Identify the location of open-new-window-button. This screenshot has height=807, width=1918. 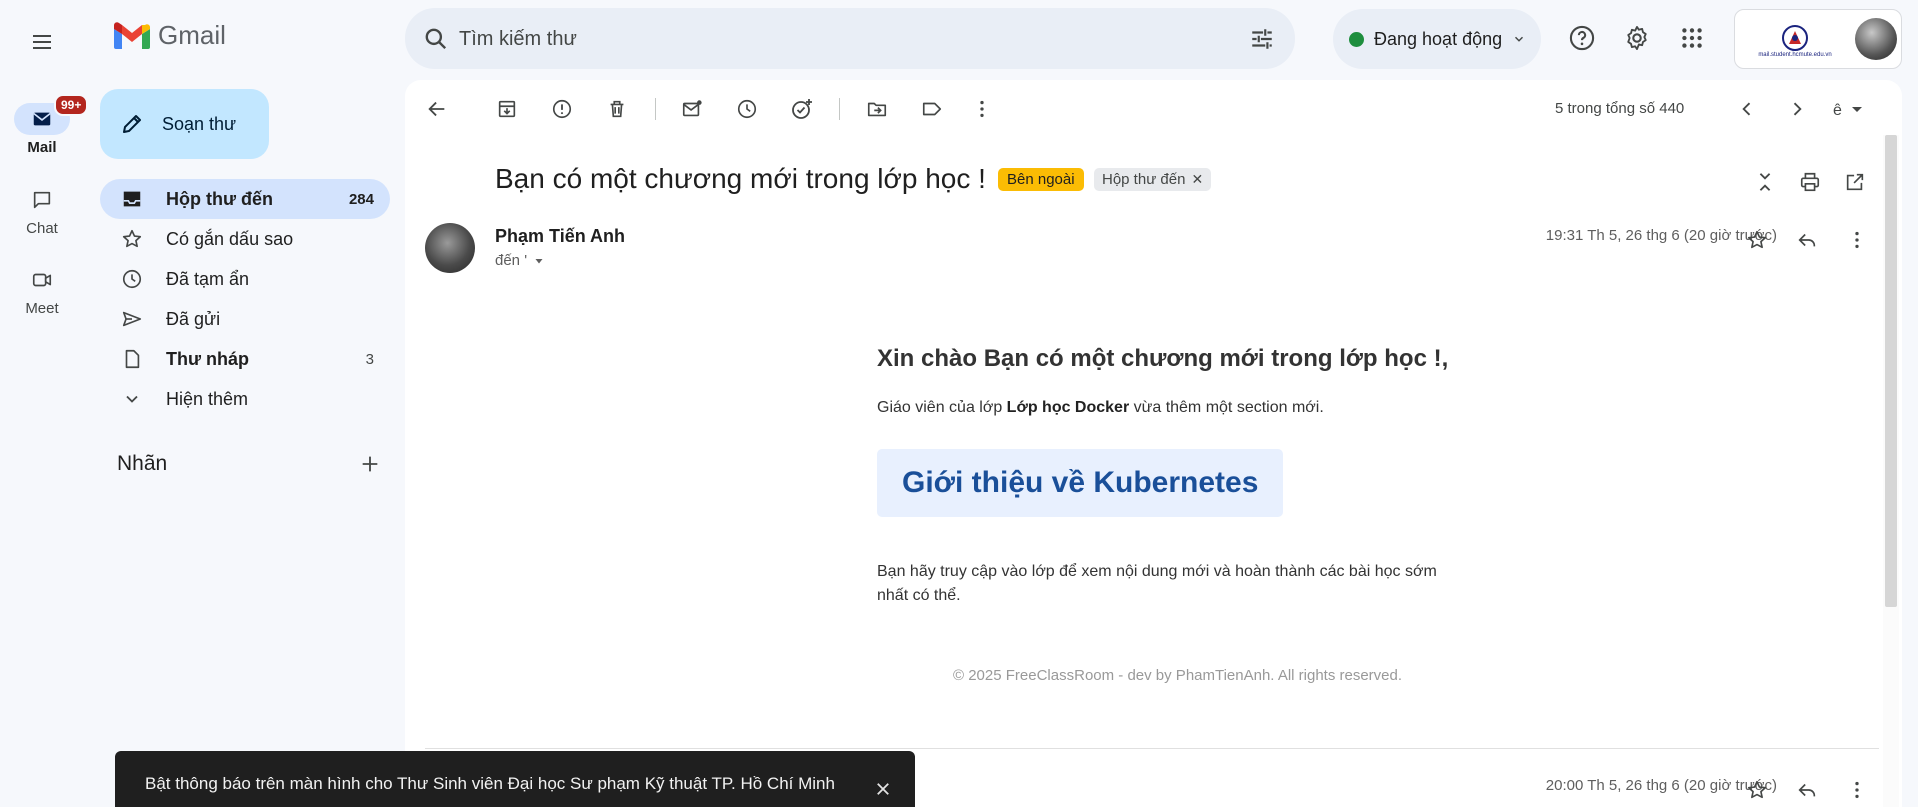
(1855, 182).